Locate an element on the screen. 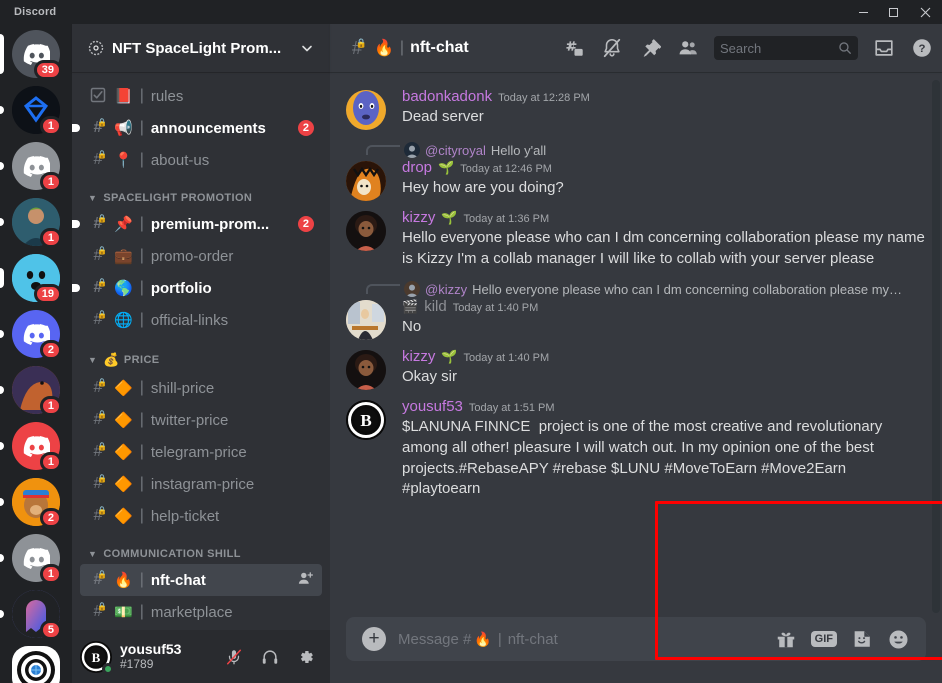 Image resolution: width=942 pixels, height=683 pixels. gif-button: GIF is located at coordinates (823, 639).